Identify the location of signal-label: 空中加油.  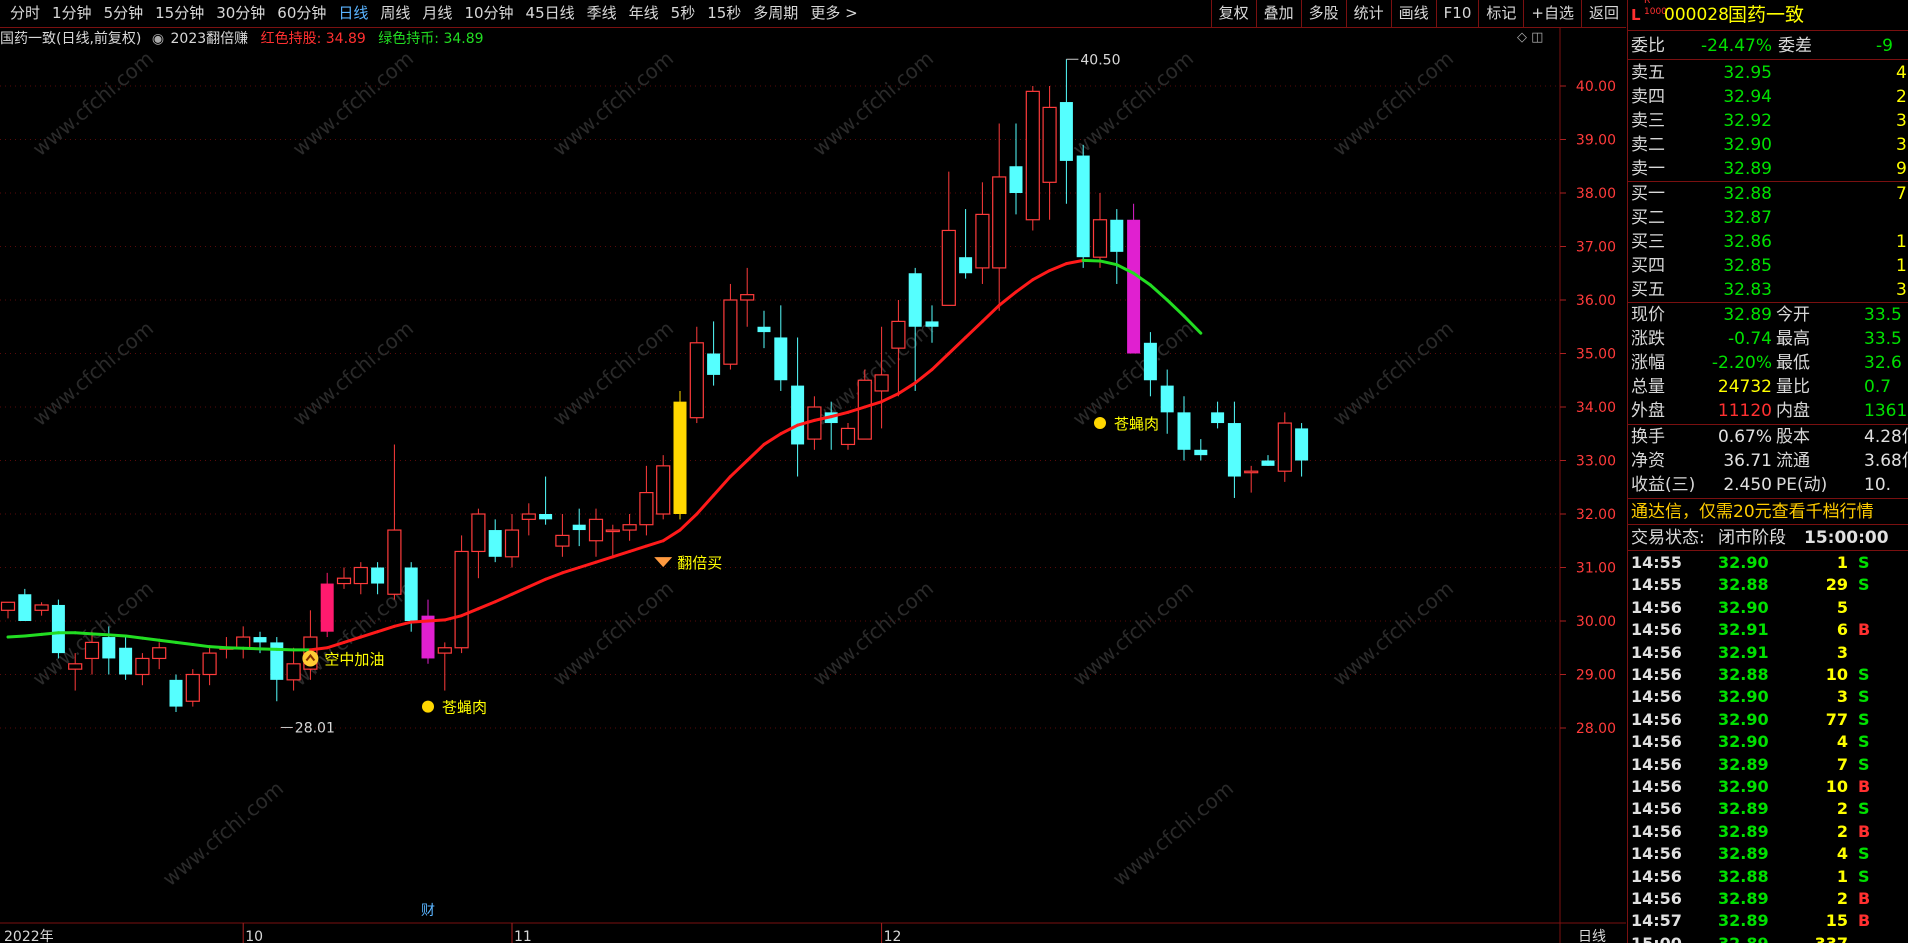
(354, 659).